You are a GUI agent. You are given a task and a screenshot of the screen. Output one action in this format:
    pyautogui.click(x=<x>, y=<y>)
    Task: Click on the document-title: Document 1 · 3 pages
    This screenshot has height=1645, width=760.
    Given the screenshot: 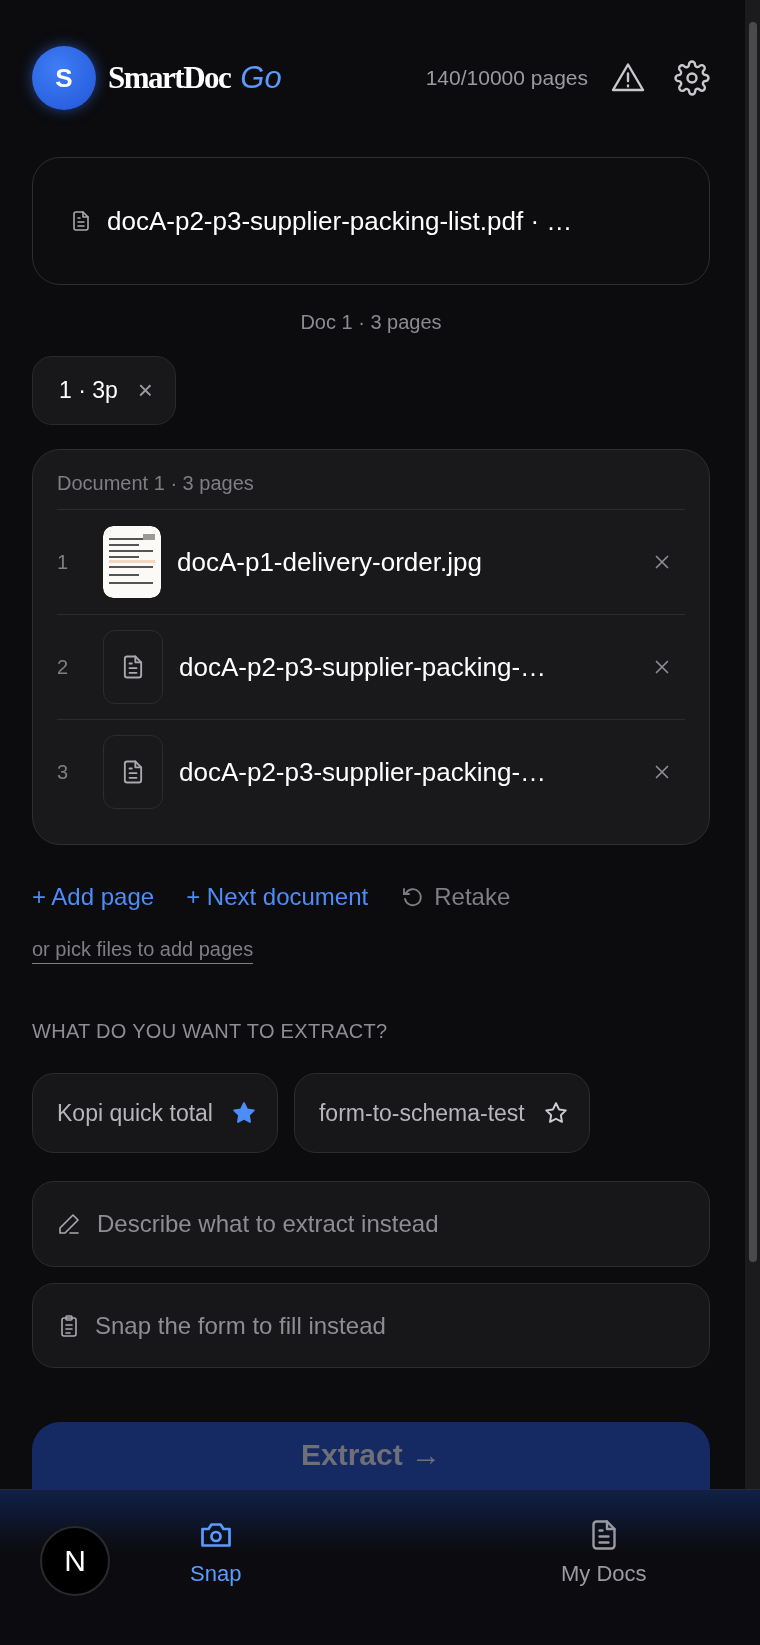 What is the action you would take?
    pyautogui.click(x=371, y=491)
    